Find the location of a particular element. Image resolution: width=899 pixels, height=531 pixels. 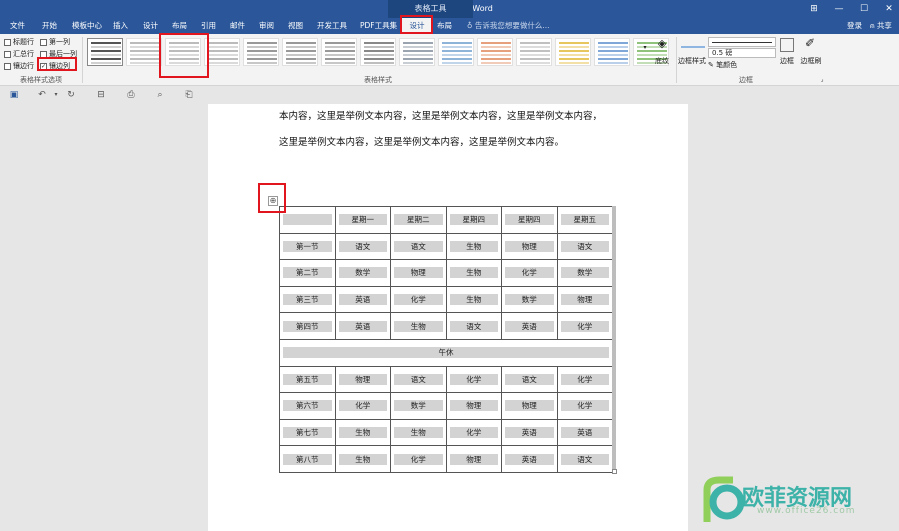

tab-review: 审阅 is located at coordinates (266, 26).